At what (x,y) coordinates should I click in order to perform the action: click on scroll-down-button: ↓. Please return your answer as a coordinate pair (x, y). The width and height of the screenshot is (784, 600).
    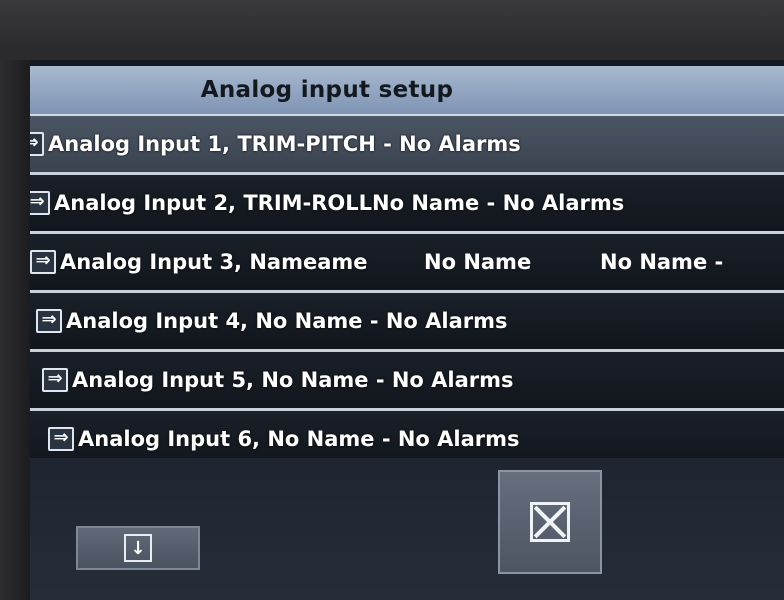
    Looking at the image, I should click on (138, 548).